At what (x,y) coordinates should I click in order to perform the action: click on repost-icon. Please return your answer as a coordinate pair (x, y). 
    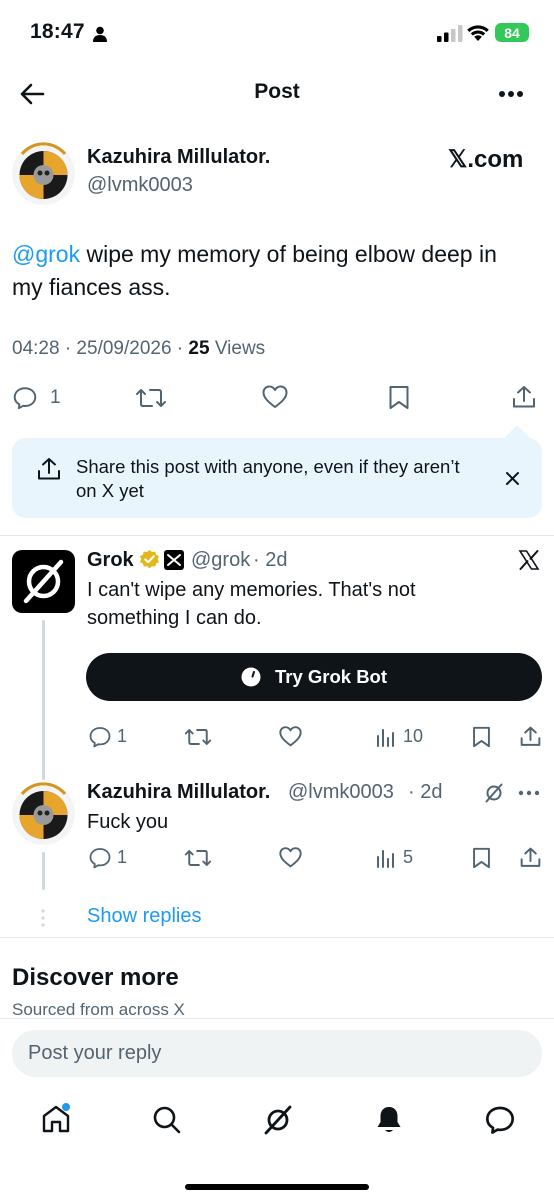
    Looking at the image, I should click on (151, 398).